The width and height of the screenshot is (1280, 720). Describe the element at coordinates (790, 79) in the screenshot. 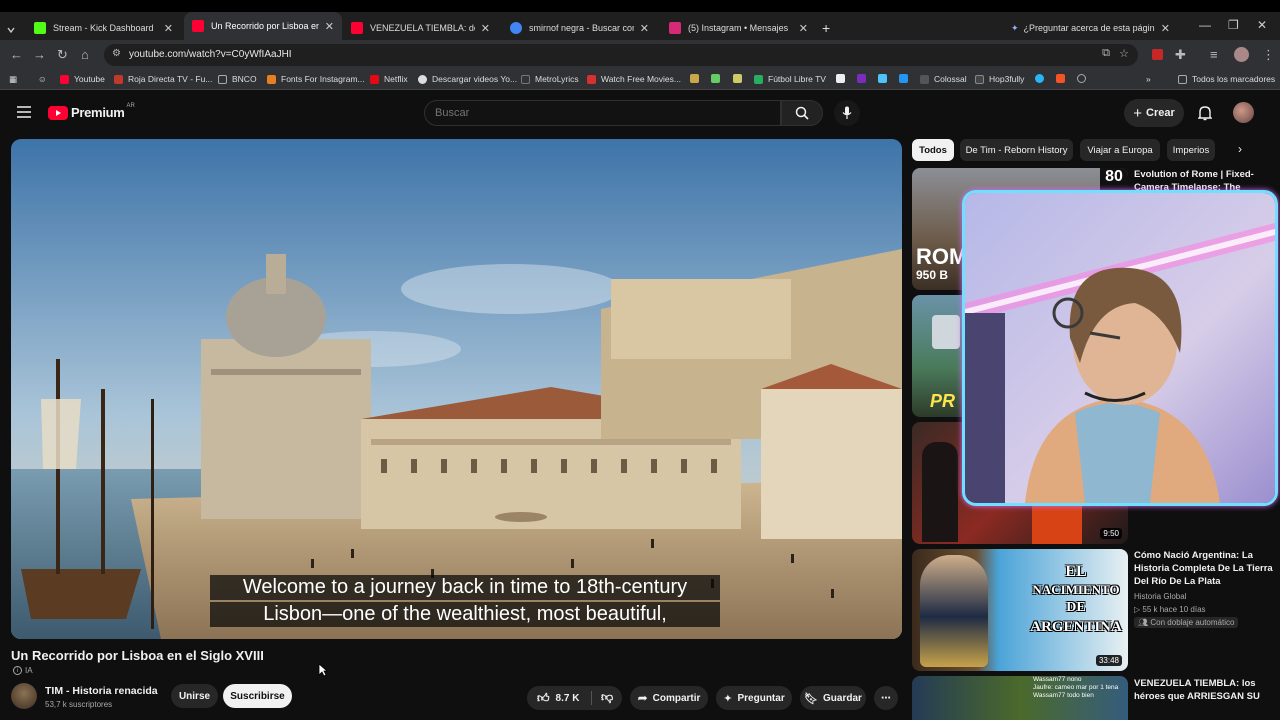

I see `bookmark-futbol-libre: Fútbol Libre TV` at that location.